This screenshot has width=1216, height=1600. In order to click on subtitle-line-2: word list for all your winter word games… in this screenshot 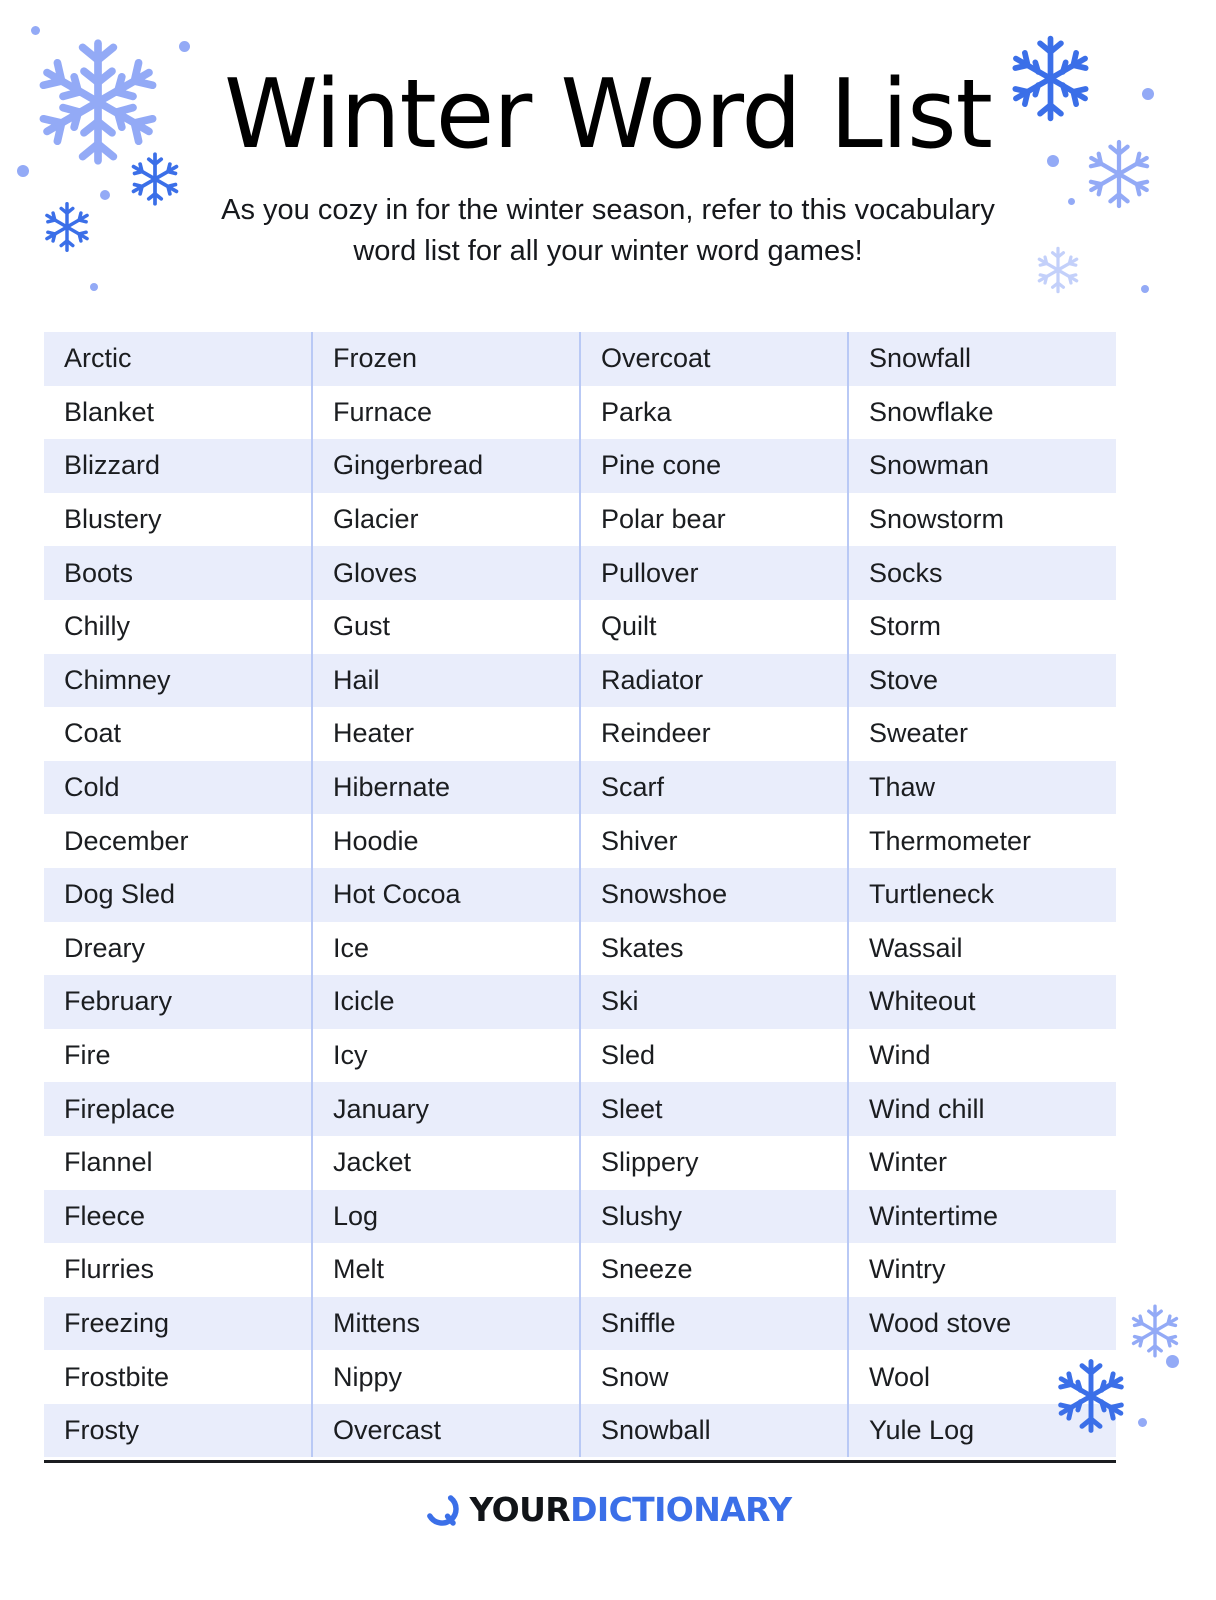, I will do `click(608, 250)`.